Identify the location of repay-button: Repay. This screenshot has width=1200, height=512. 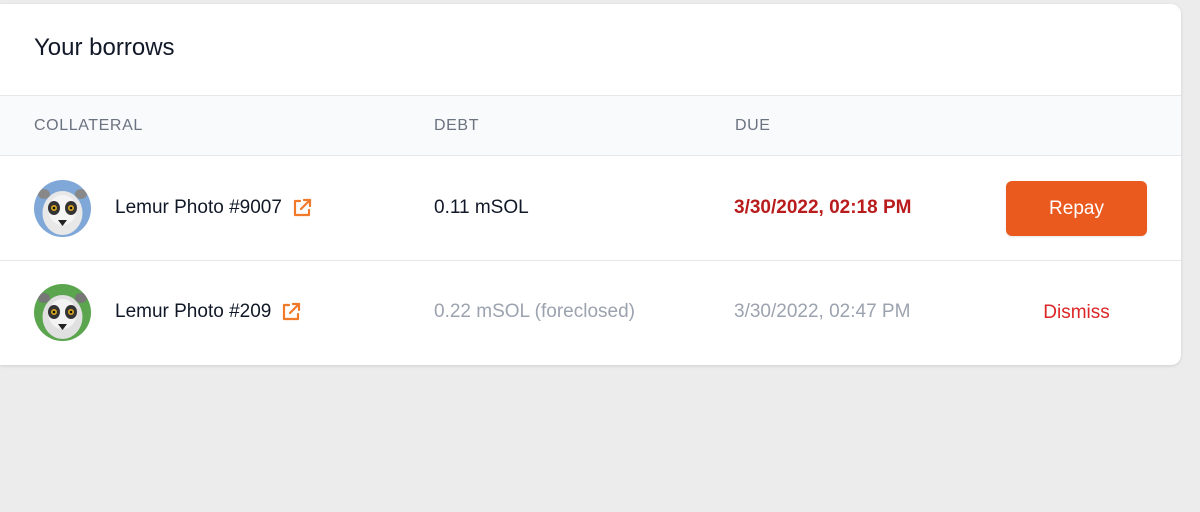
(1076, 208).